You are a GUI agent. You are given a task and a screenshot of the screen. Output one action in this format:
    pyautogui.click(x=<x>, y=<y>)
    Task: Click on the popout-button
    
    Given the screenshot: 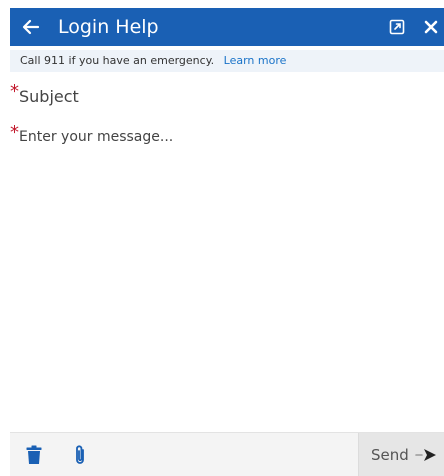 What is the action you would take?
    pyautogui.click(x=397, y=27)
    